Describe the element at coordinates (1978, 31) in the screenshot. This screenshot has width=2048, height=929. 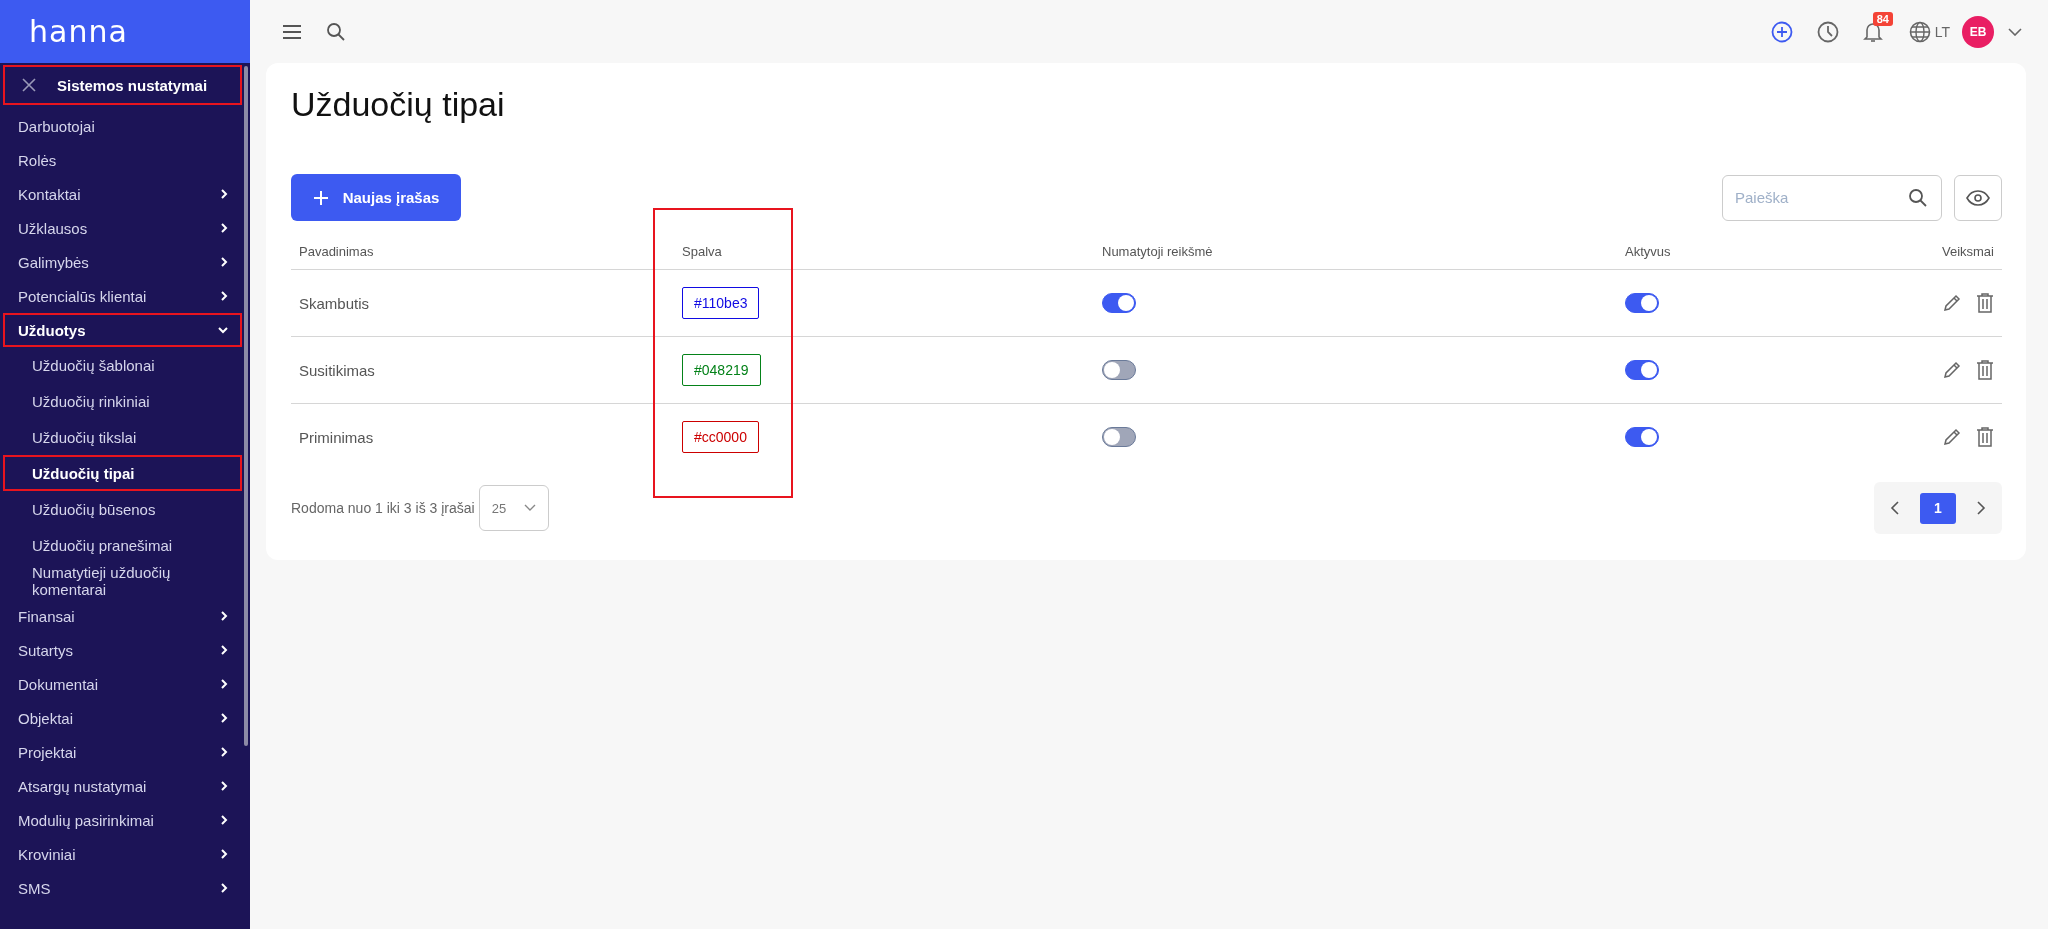
I see `user-avatar: EB` at that location.